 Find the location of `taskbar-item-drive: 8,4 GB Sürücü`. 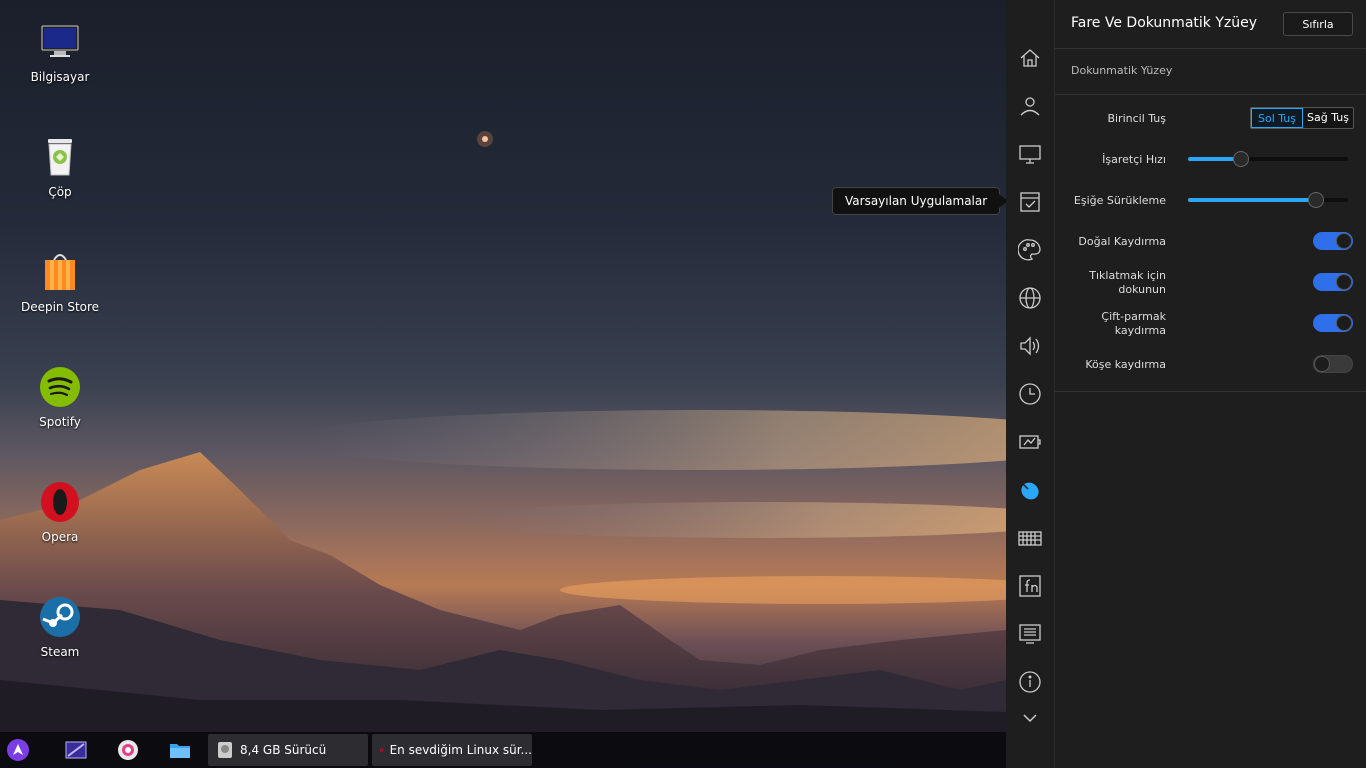

taskbar-item-drive: 8,4 GB Sürücü is located at coordinates (288, 750).